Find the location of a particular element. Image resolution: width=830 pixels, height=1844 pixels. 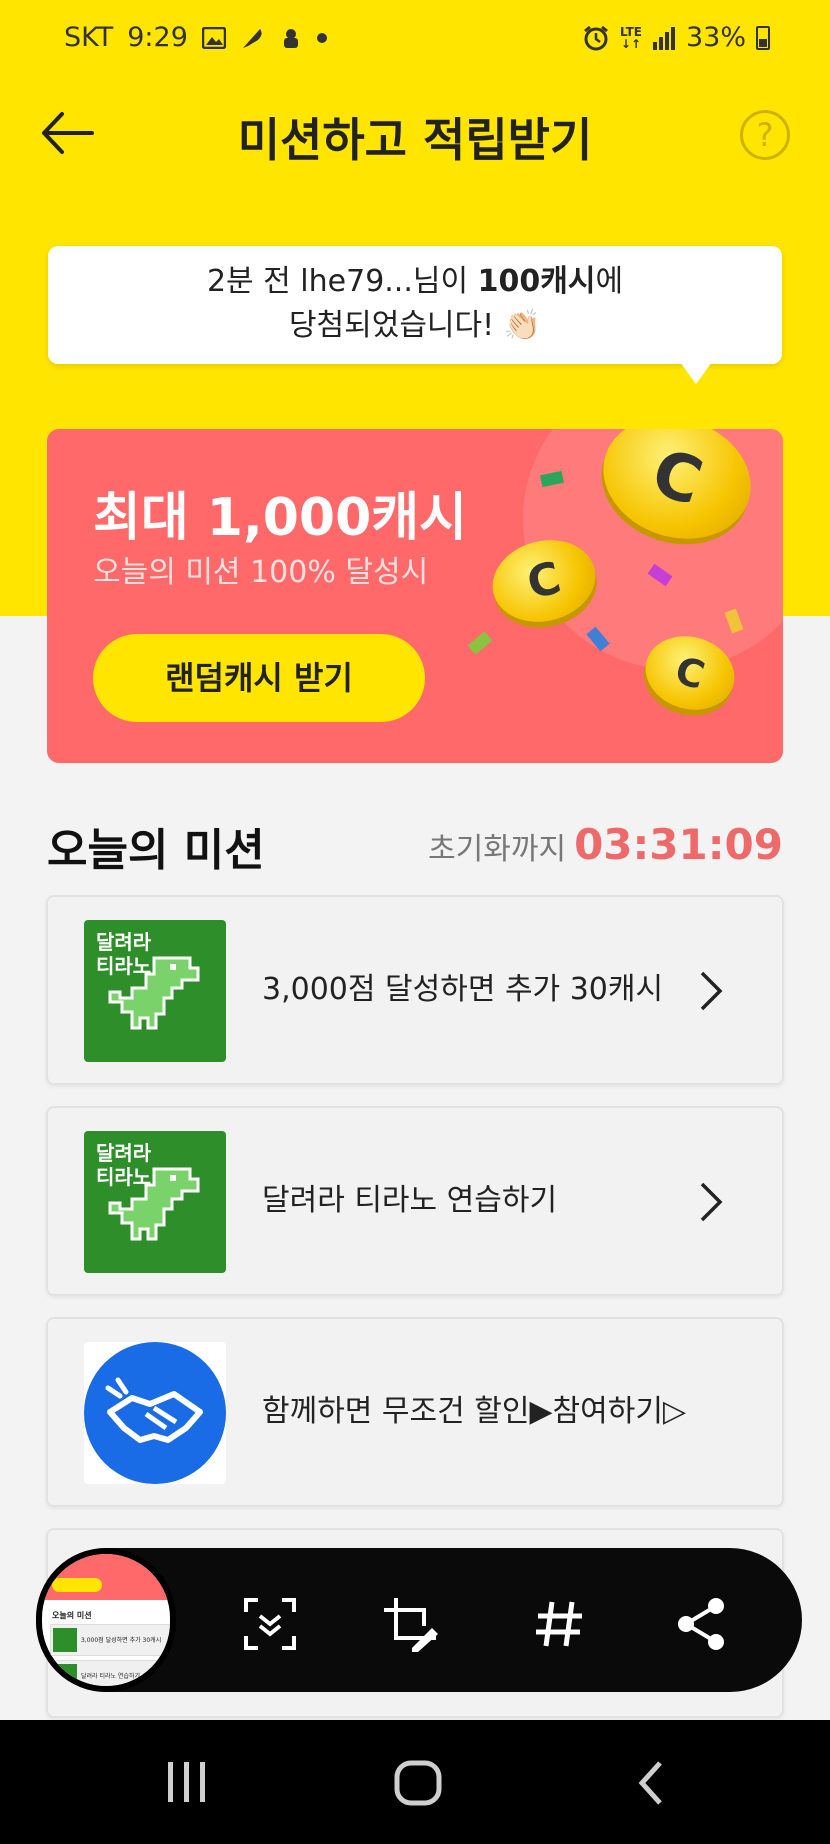

recents-icon is located at coordinates (187, 1782).